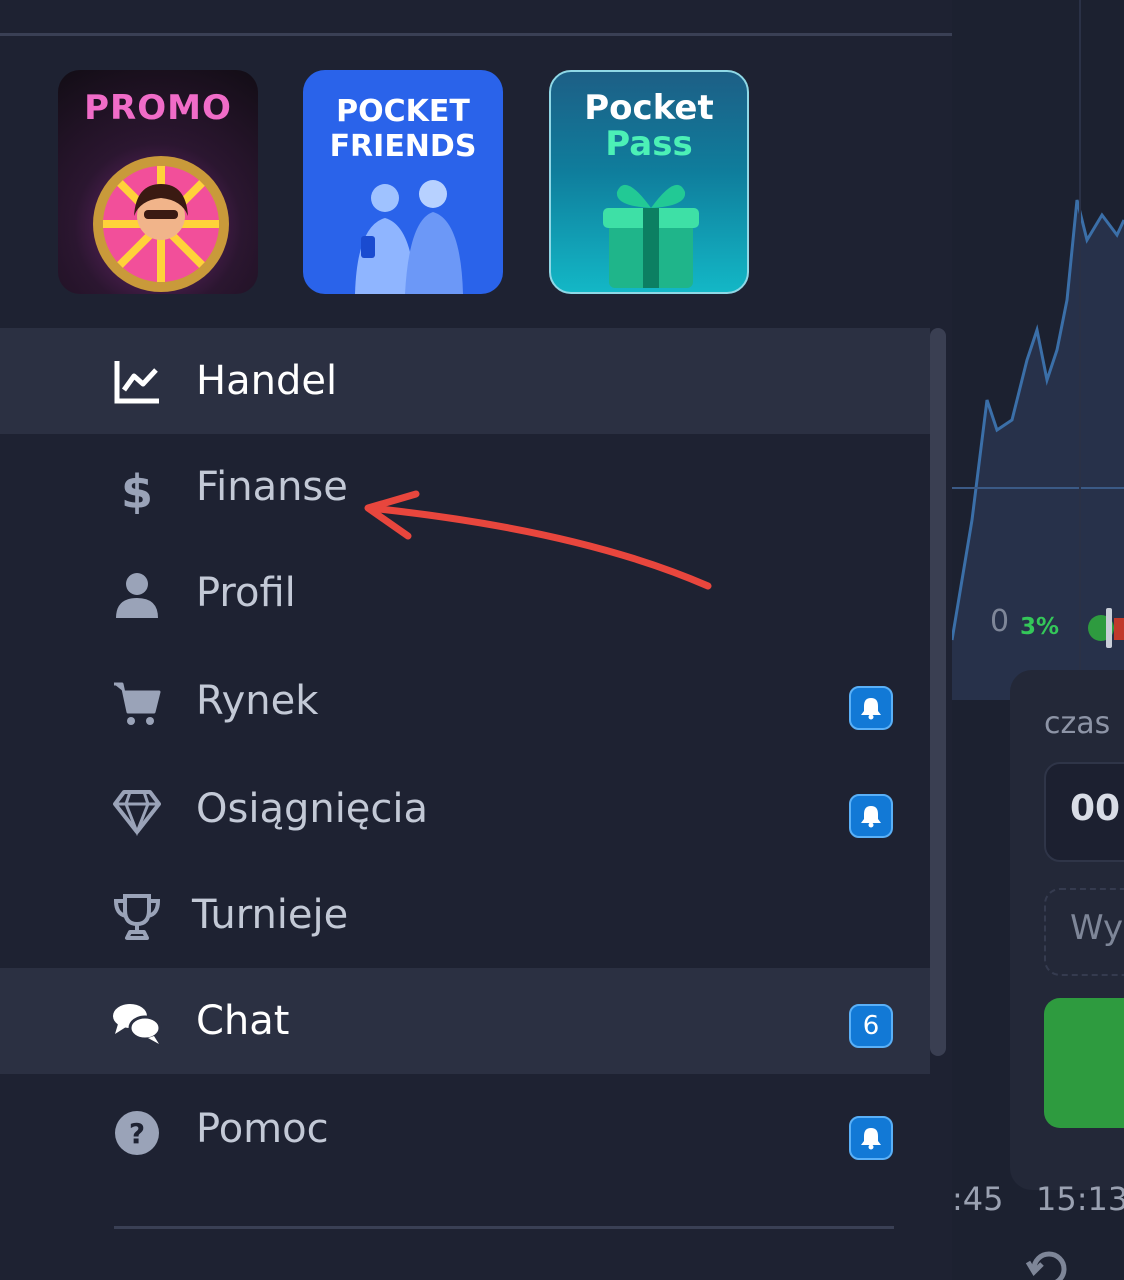 This screenshot has height=1280, width=1124. I want to click on trophy-icon, so click(137, 917).